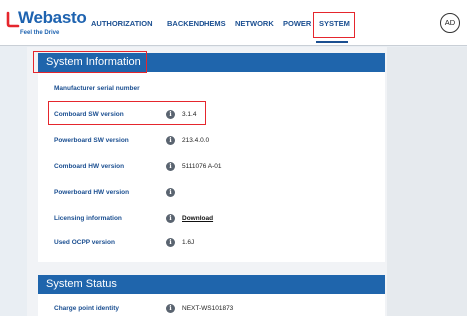 The height and width of the screenshot is (316, 467). I want to click on active-tab-indicator, so click(332, 42).